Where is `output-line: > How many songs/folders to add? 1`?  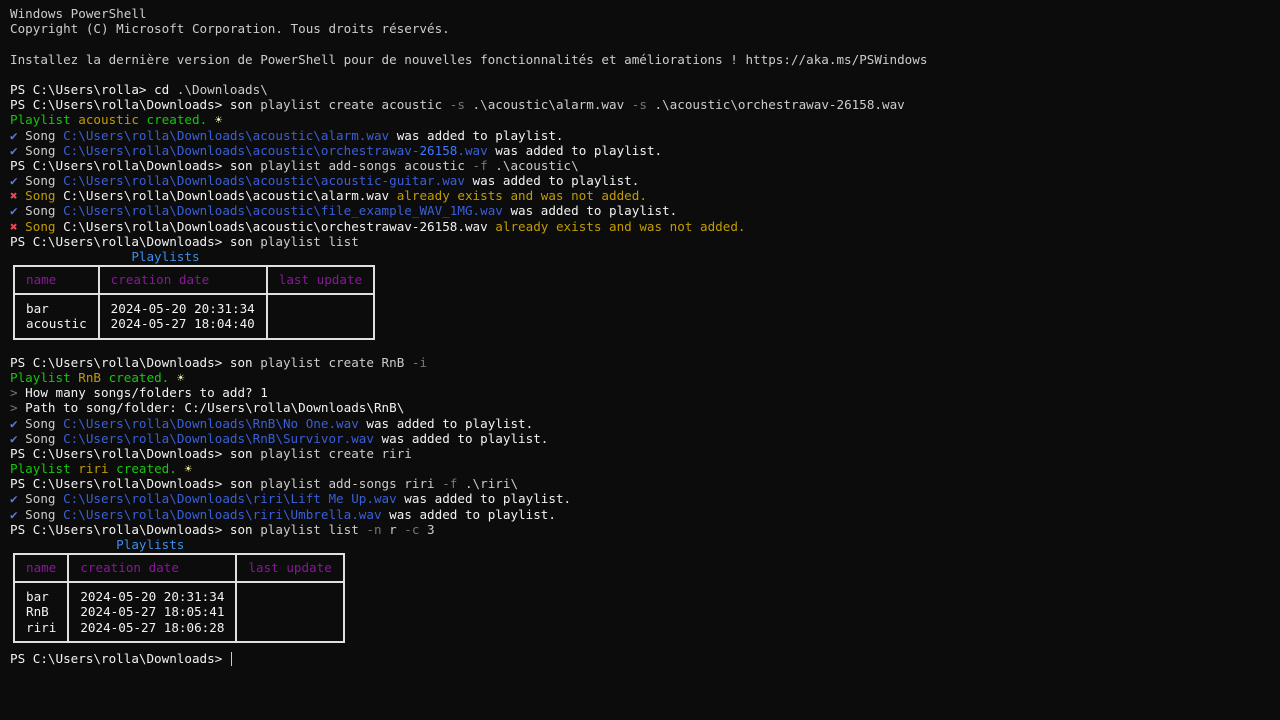 output-line: > How many songs/folders to add? 1 is located at coordinates (640, 392).